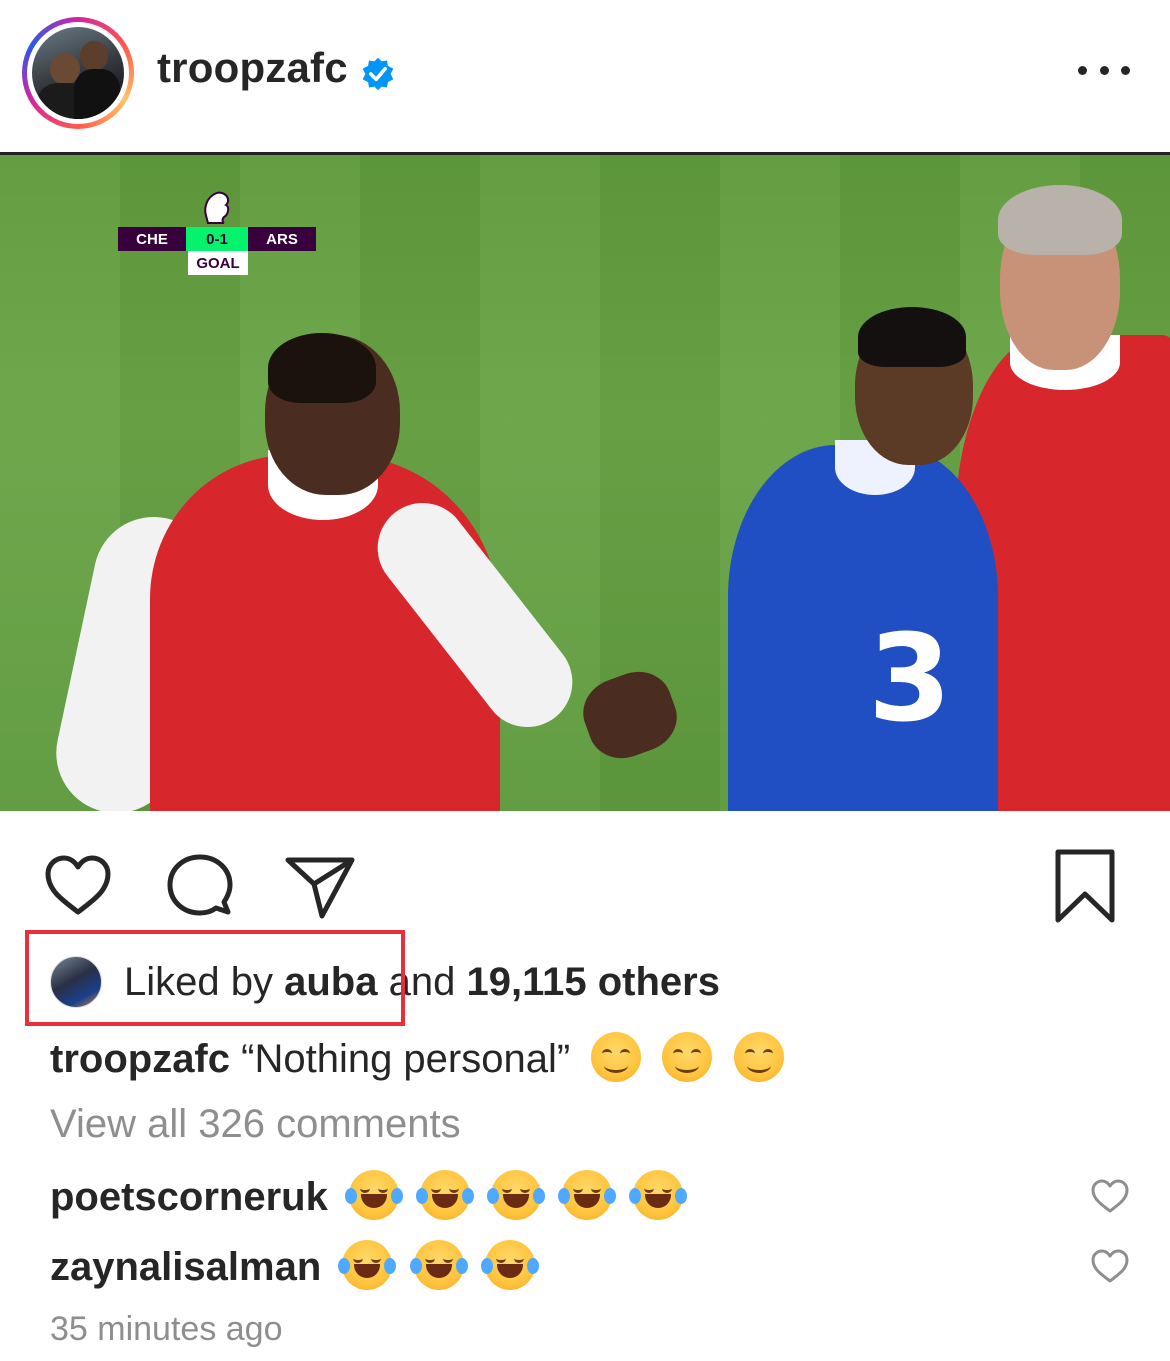  I want to click on comment-row: poetscorneruk, so click(369, 1195).